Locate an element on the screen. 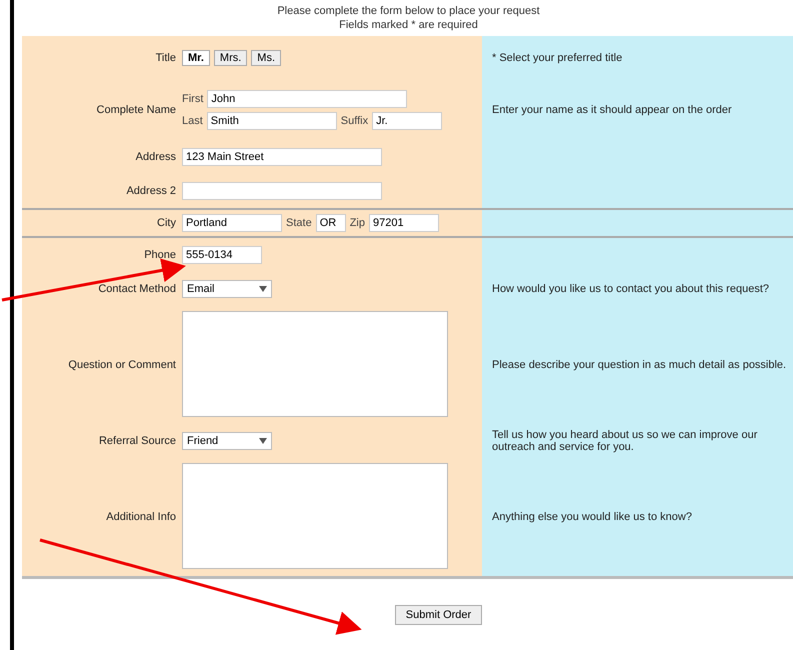 The height and width of the screenshot is (650, 793). field-hint: How would you like us to contact you about this request? is located at coordinates (630, 289).